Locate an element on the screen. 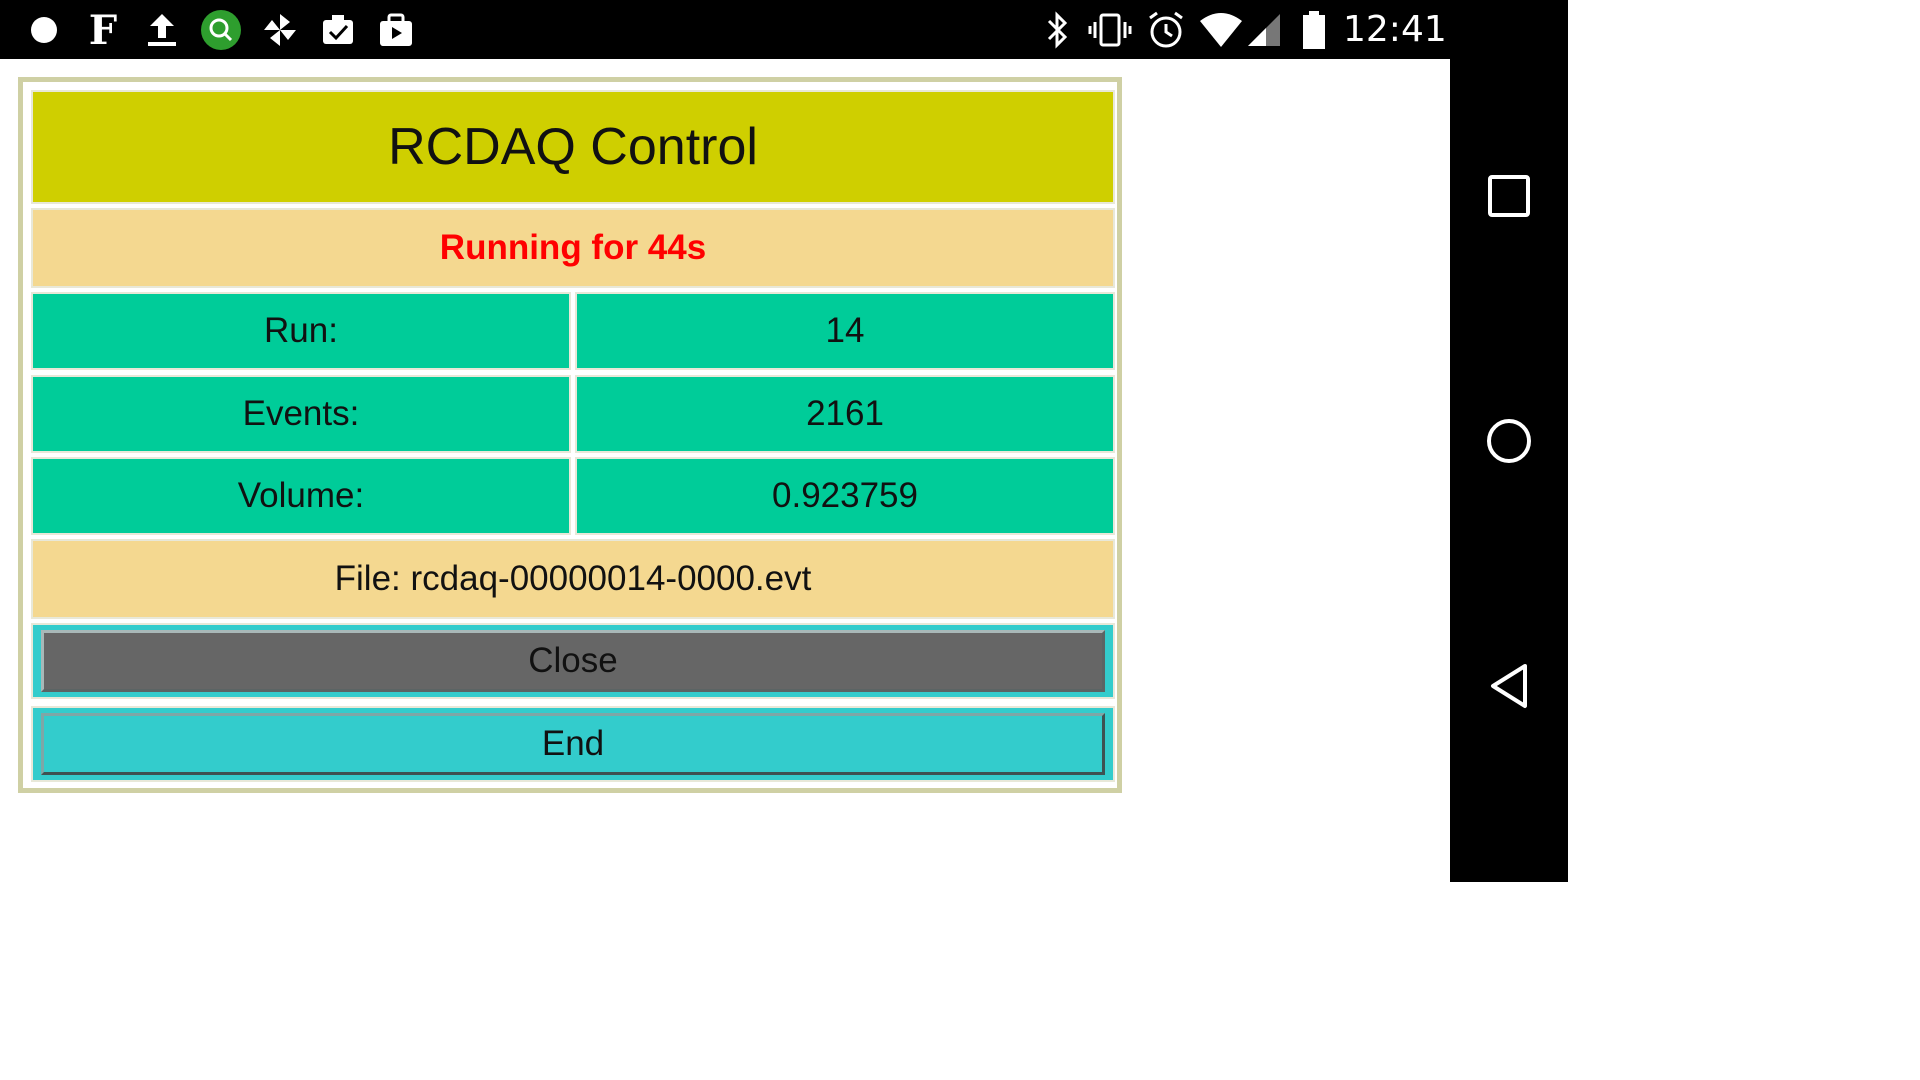 The image size is (1920, 1080). close-button-cell: Close is located at coordinates (573, 661).